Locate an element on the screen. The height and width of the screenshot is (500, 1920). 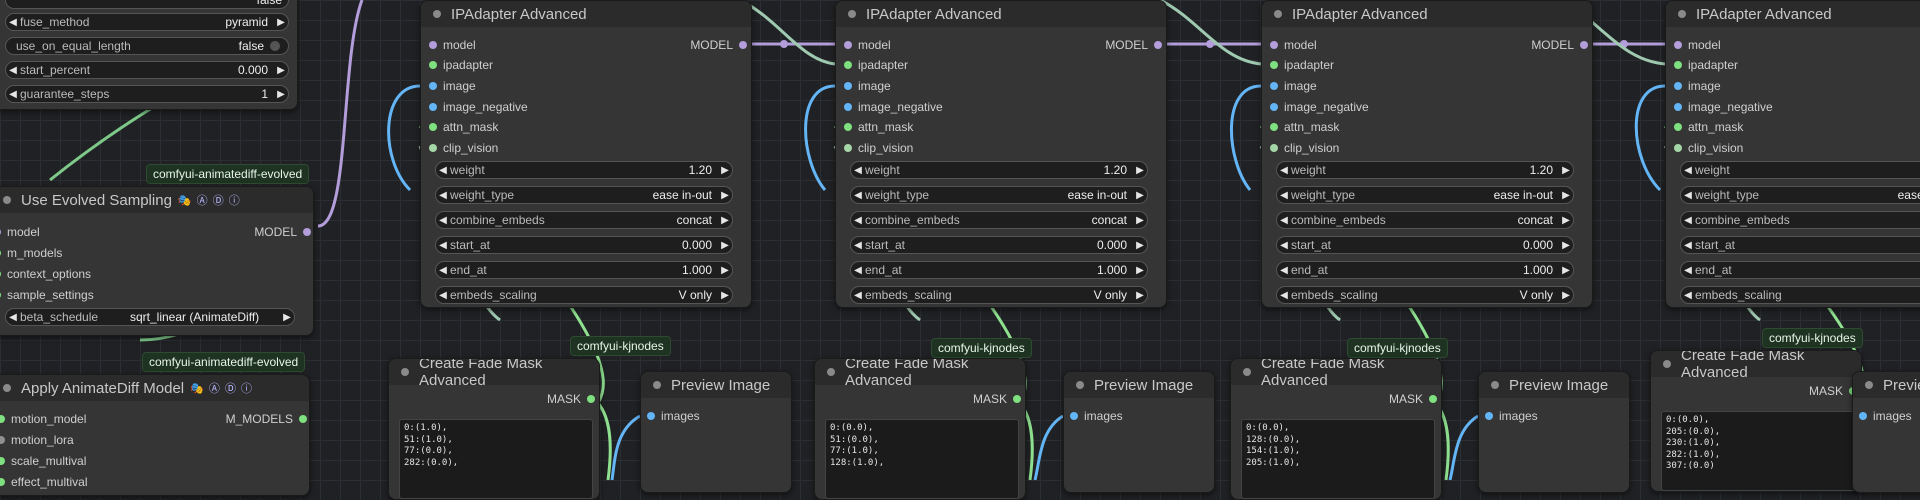
toggle-icon is located at coordinates (275, 46).